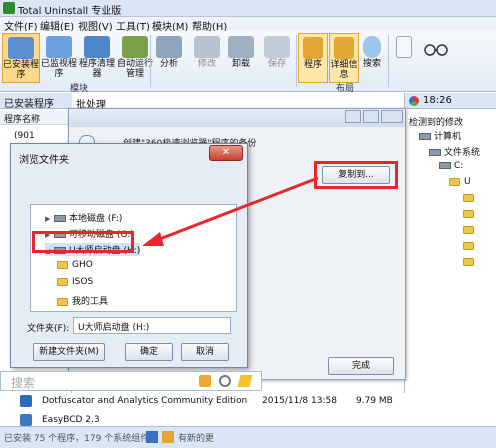  I want to click on status-bar: 已安装 75 个程序，179 个系统组件 有新的更, so click(248, 437).